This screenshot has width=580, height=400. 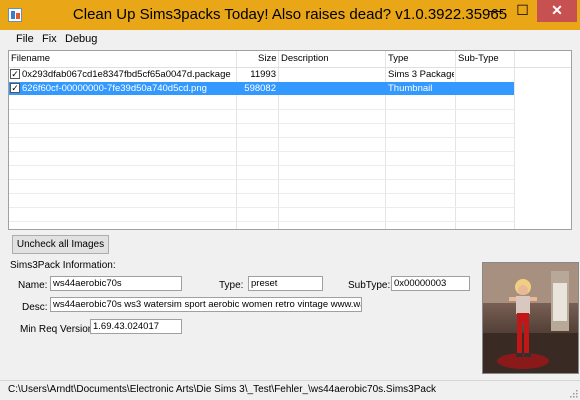 I want to click on minimize-button: —, so click(x=496, y=11).